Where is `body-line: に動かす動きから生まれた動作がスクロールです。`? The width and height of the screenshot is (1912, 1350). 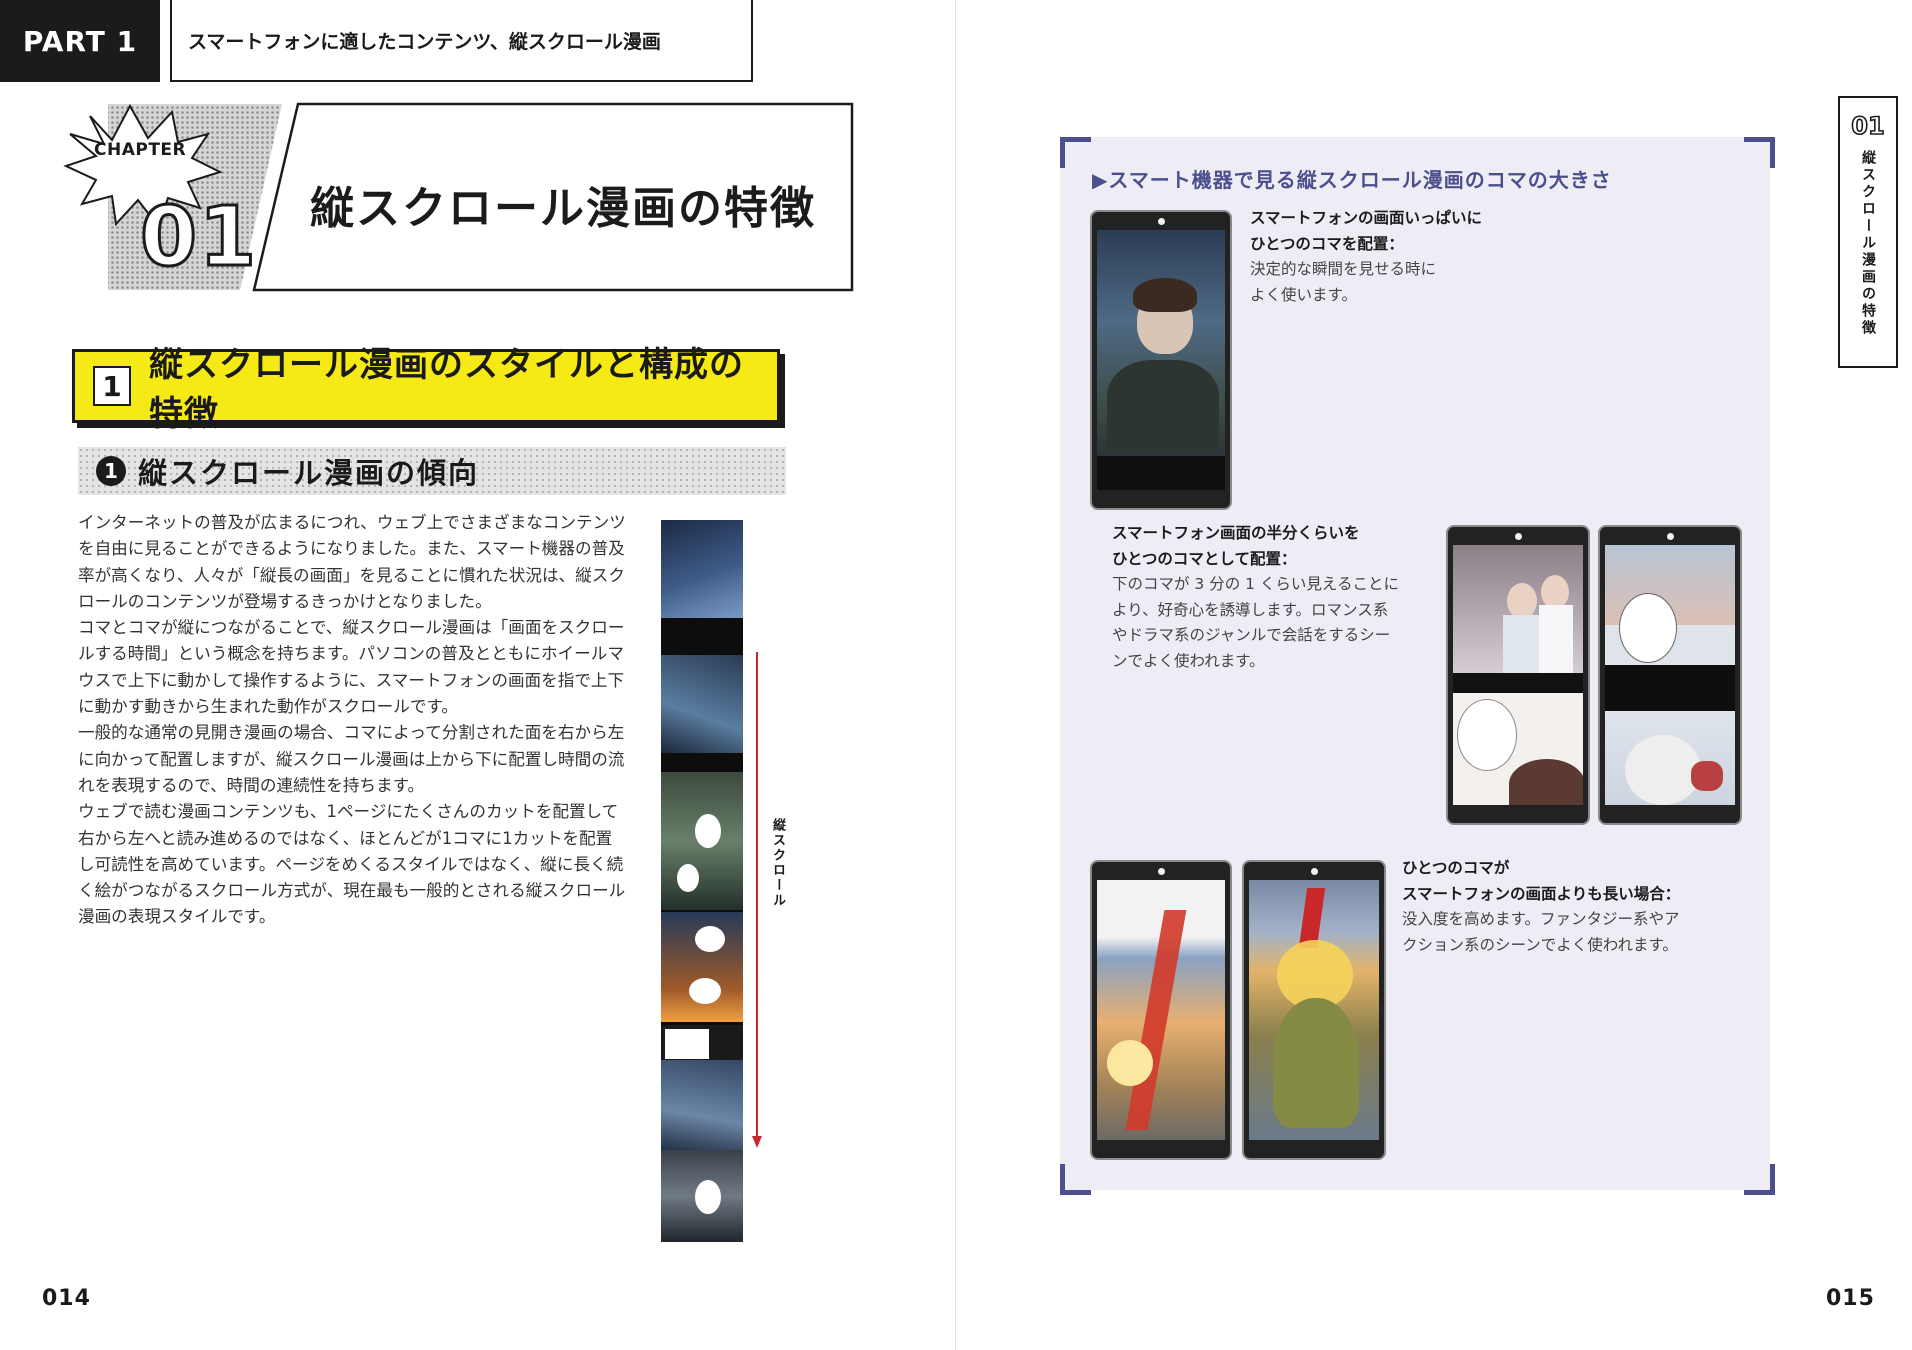
body-line: に動かす動きから生まれた動作がスクロールです。 is located at coordinates (268, 707).